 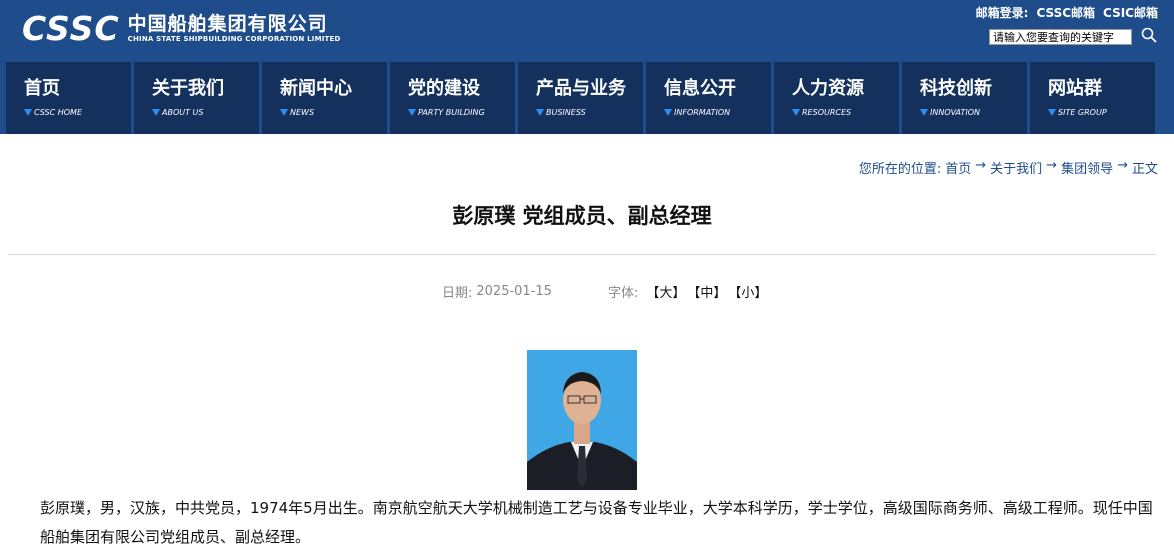 I want to click on nav-item-resources: 人力资源 RESOURCES, so click(x=836, y=98).